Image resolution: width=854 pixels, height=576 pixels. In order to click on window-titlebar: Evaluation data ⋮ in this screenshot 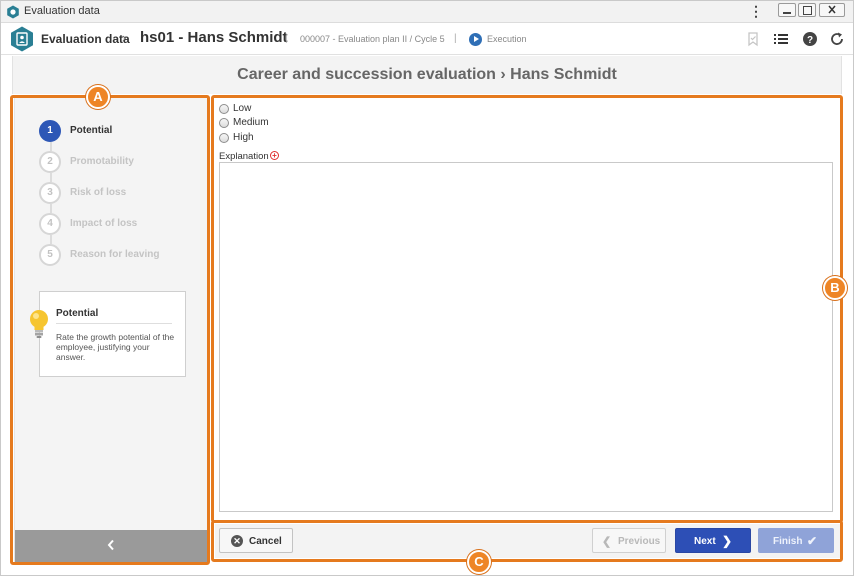, I will do `click(427, 12)`.